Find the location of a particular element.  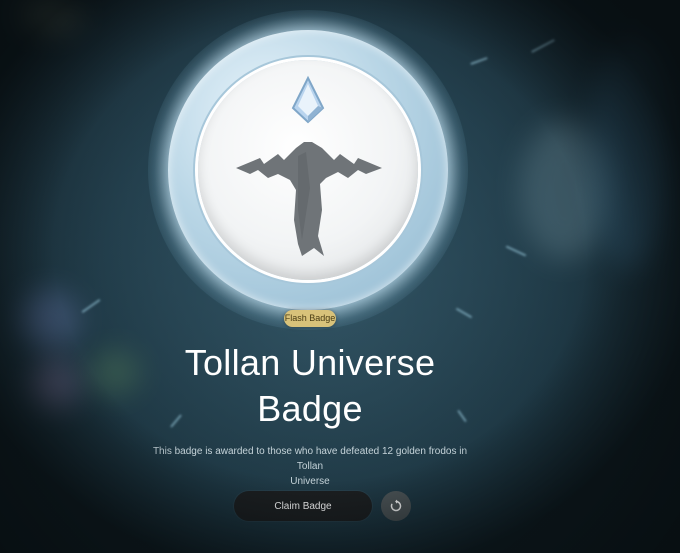

refresh-icon is located at coordinates (396, 505).